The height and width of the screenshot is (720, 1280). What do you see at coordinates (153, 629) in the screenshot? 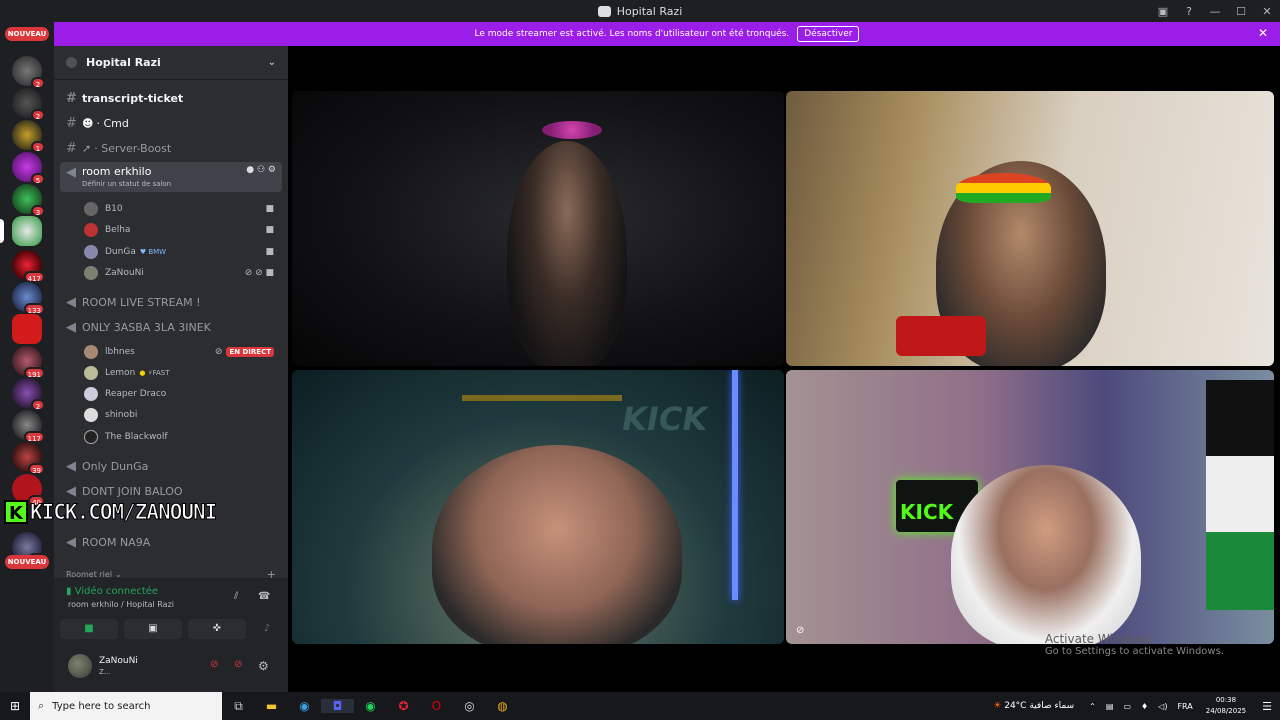
I see `screen-share-button: ▣` at bounding box center [153, 629].